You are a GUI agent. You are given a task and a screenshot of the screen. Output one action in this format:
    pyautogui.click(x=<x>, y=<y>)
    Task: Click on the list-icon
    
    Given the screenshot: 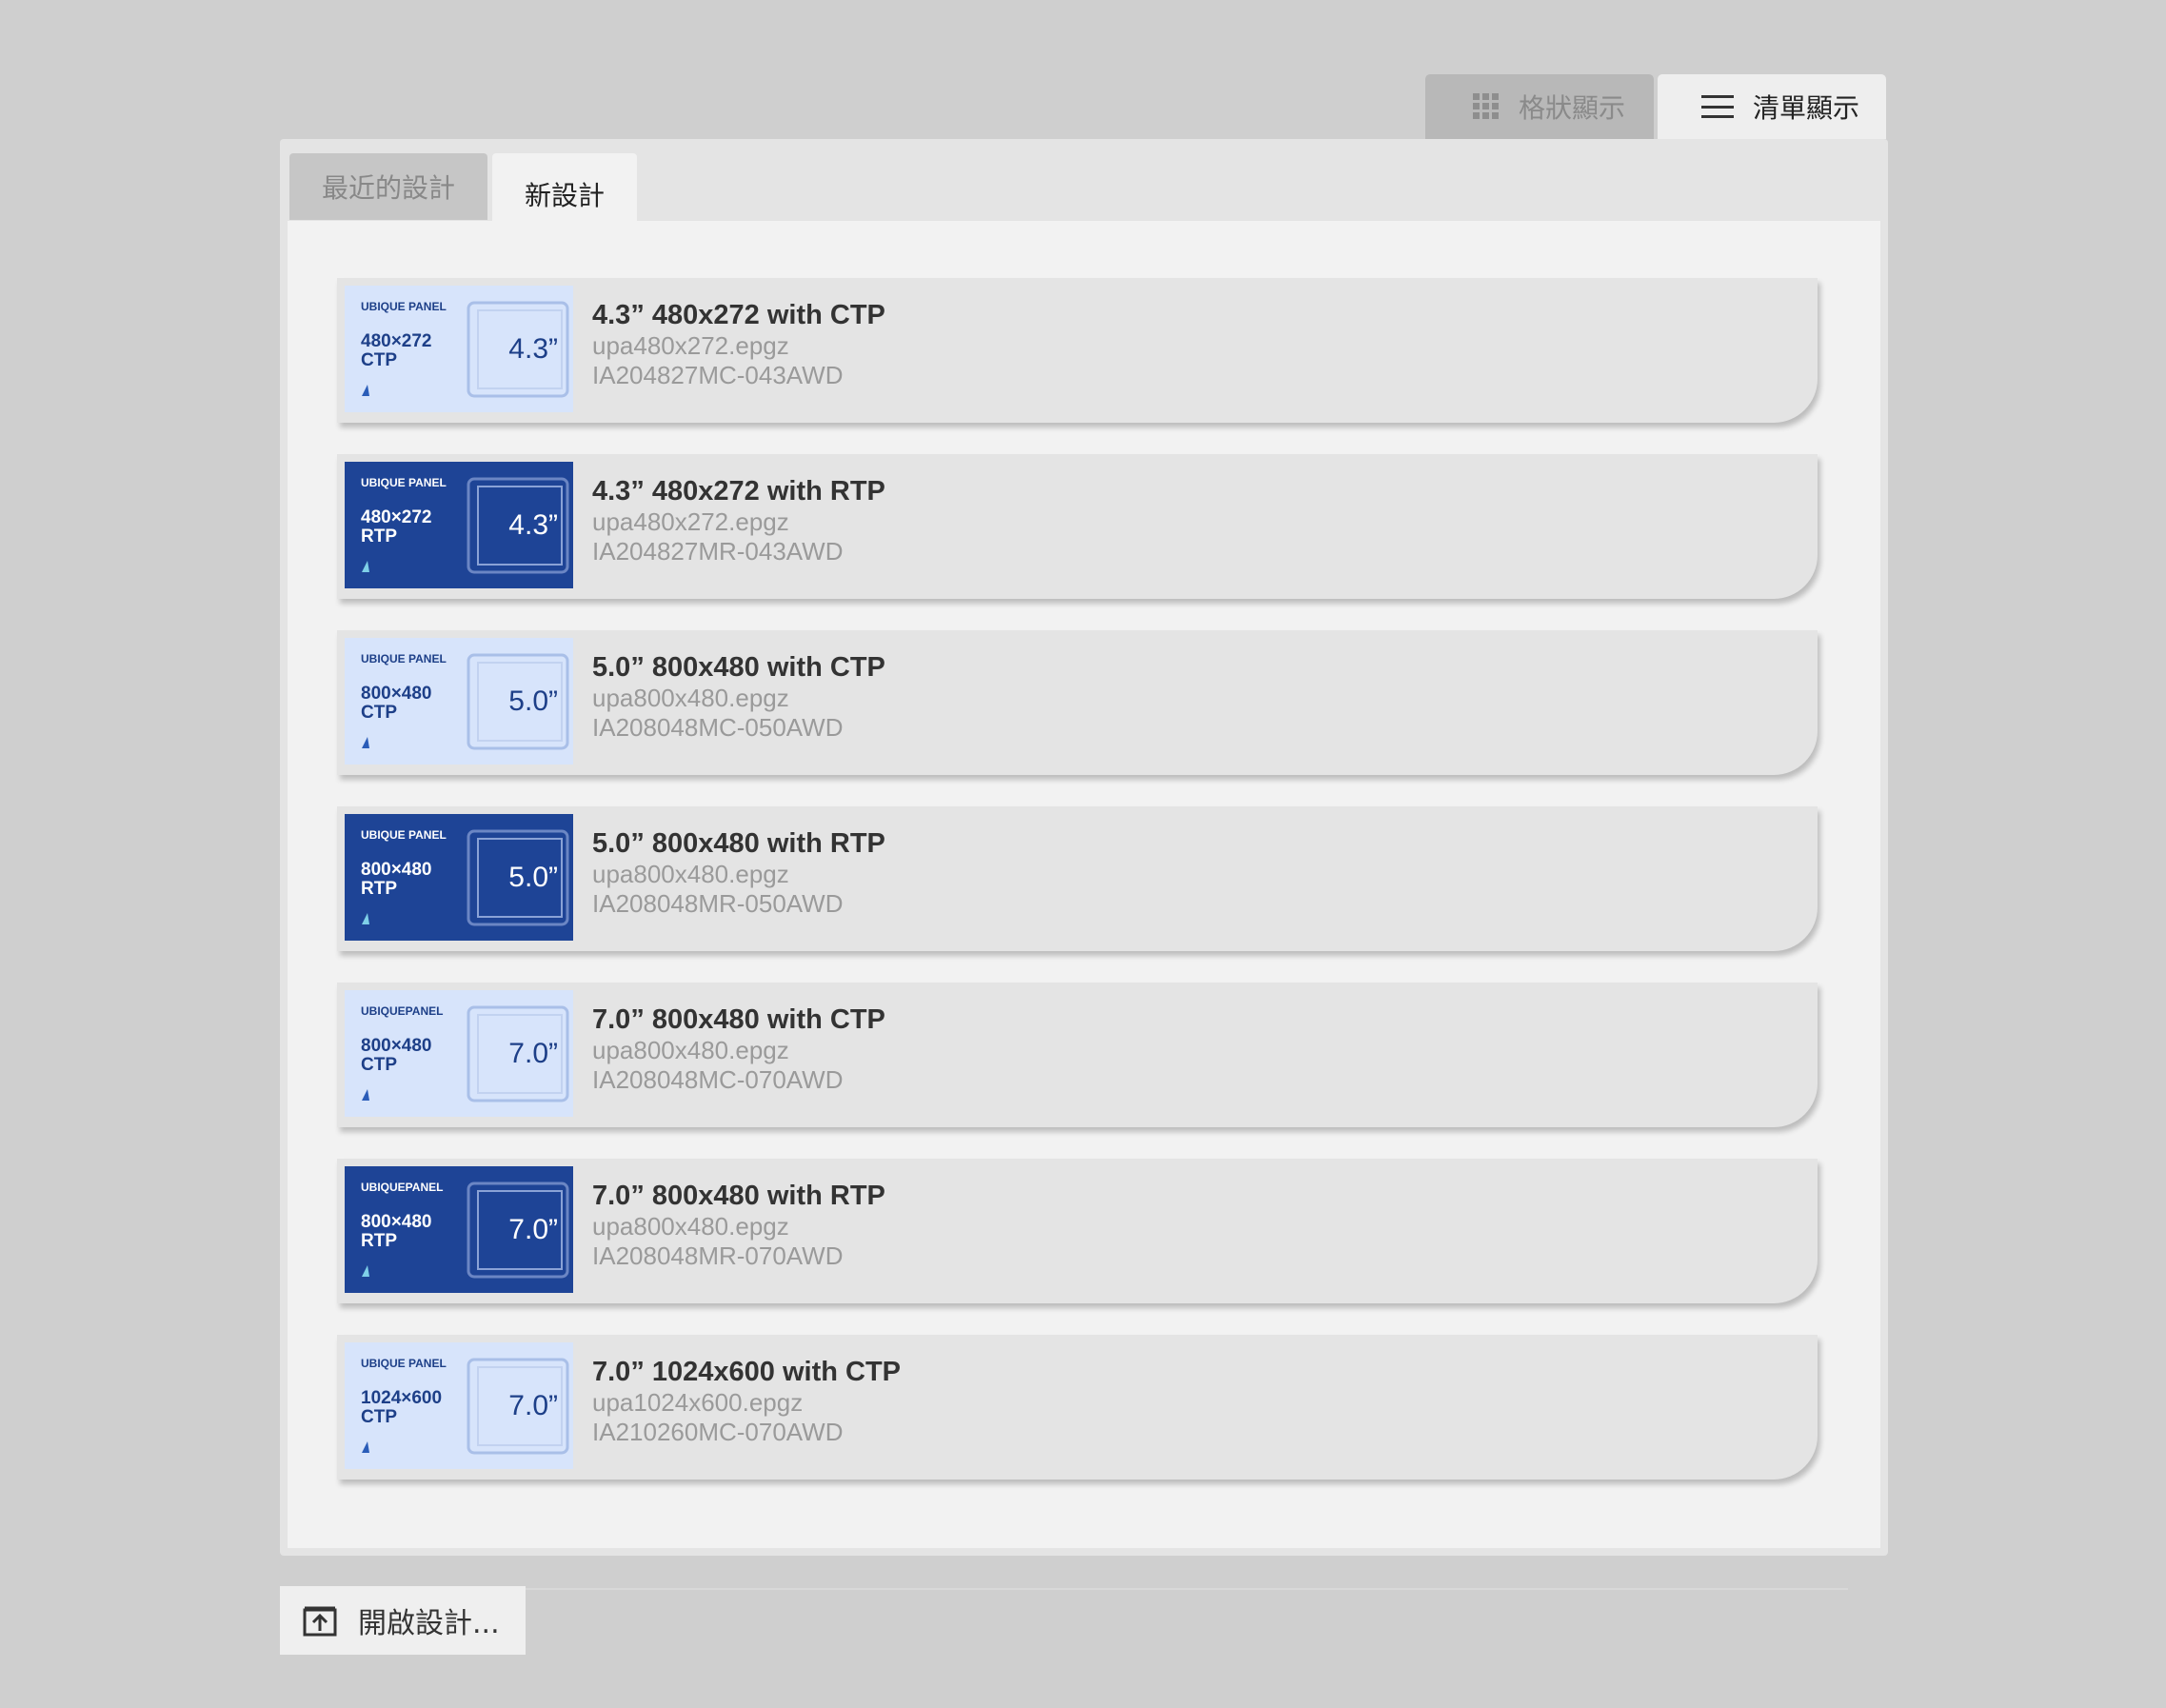 What is the action you would take?
    pyautogui.click(x=1718, y=106)
    